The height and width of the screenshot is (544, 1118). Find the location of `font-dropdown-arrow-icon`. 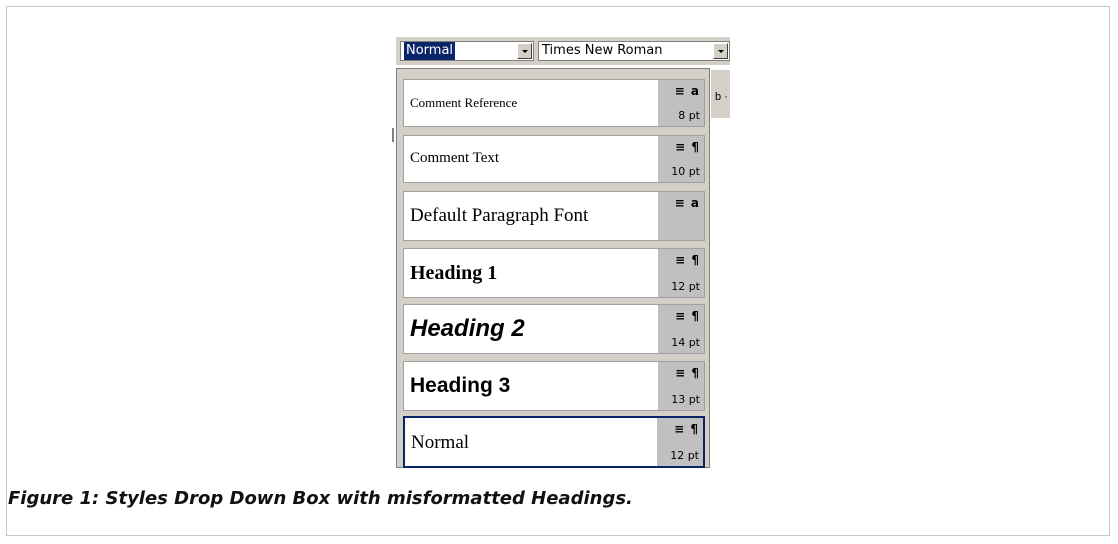

font-dropdown-arrow-icon is located at coordinates (720, 51).